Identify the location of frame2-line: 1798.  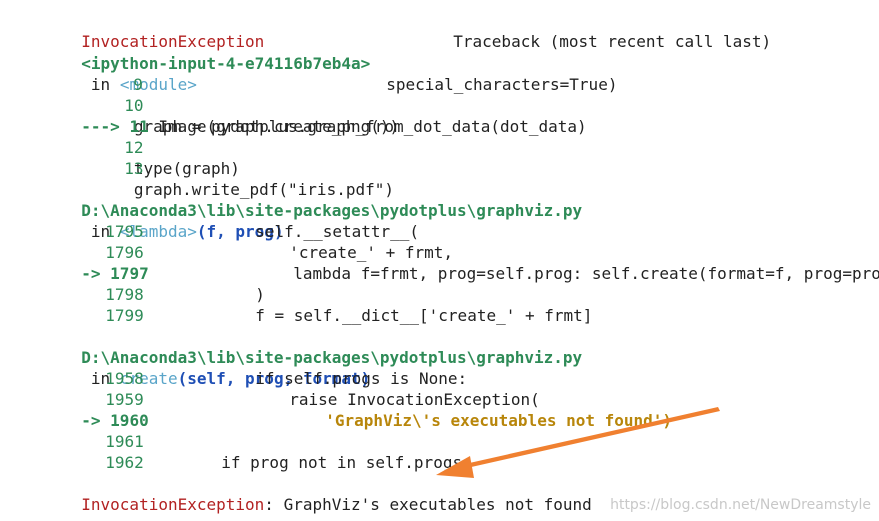
(115, 283).